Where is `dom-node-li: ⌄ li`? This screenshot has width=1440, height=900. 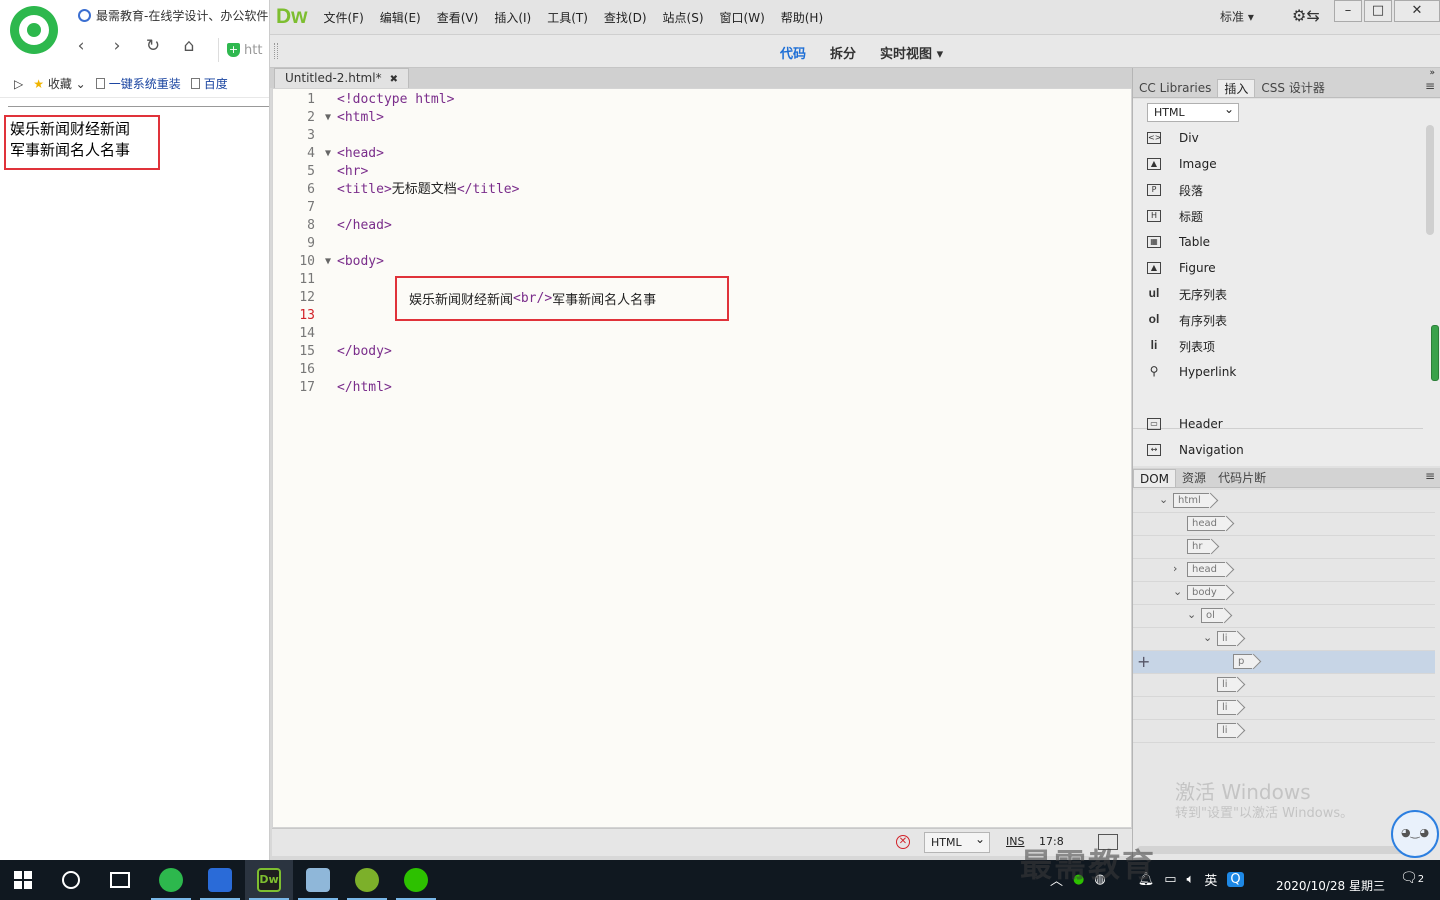
dom-node-li: ⌄ li is located at coordinates (1284, 639).